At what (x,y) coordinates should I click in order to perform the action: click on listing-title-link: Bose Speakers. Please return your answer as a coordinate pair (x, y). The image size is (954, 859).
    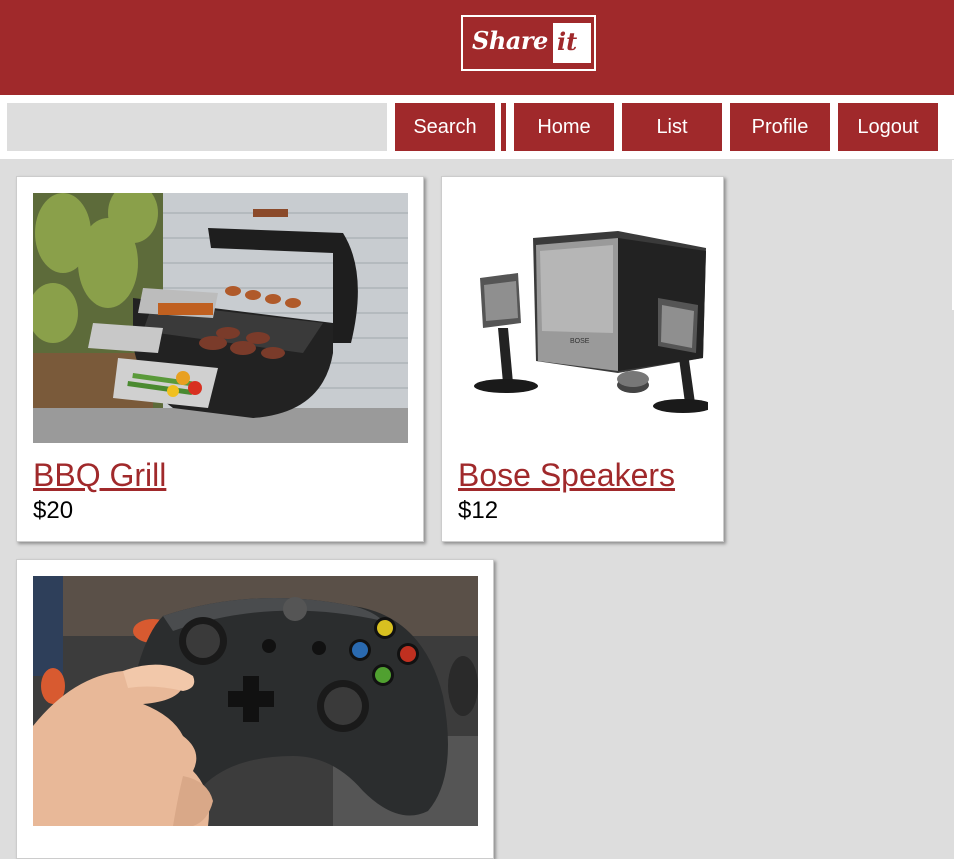
    Looking at the image, I should click on (566, 475).